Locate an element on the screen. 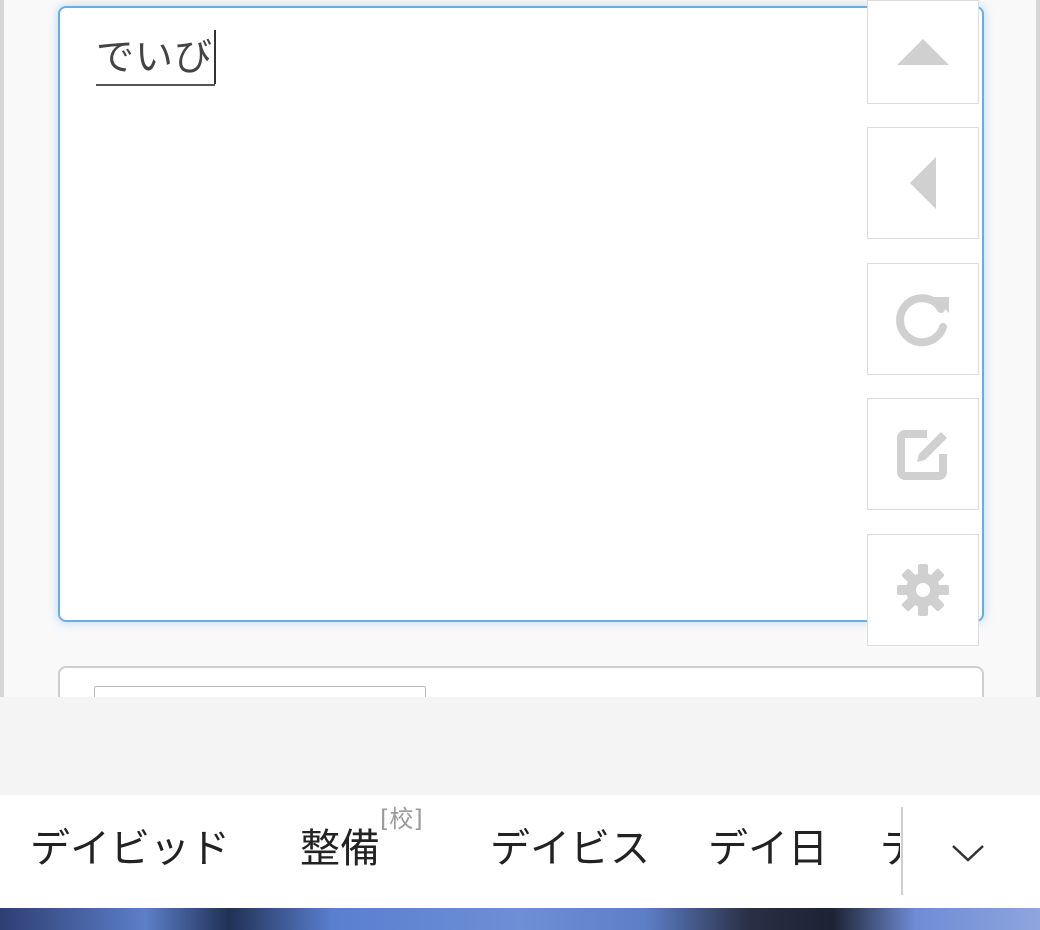 This screenshot has width=1040, height=930. candidate-2: 整備 is located at coordinates (340, 849).